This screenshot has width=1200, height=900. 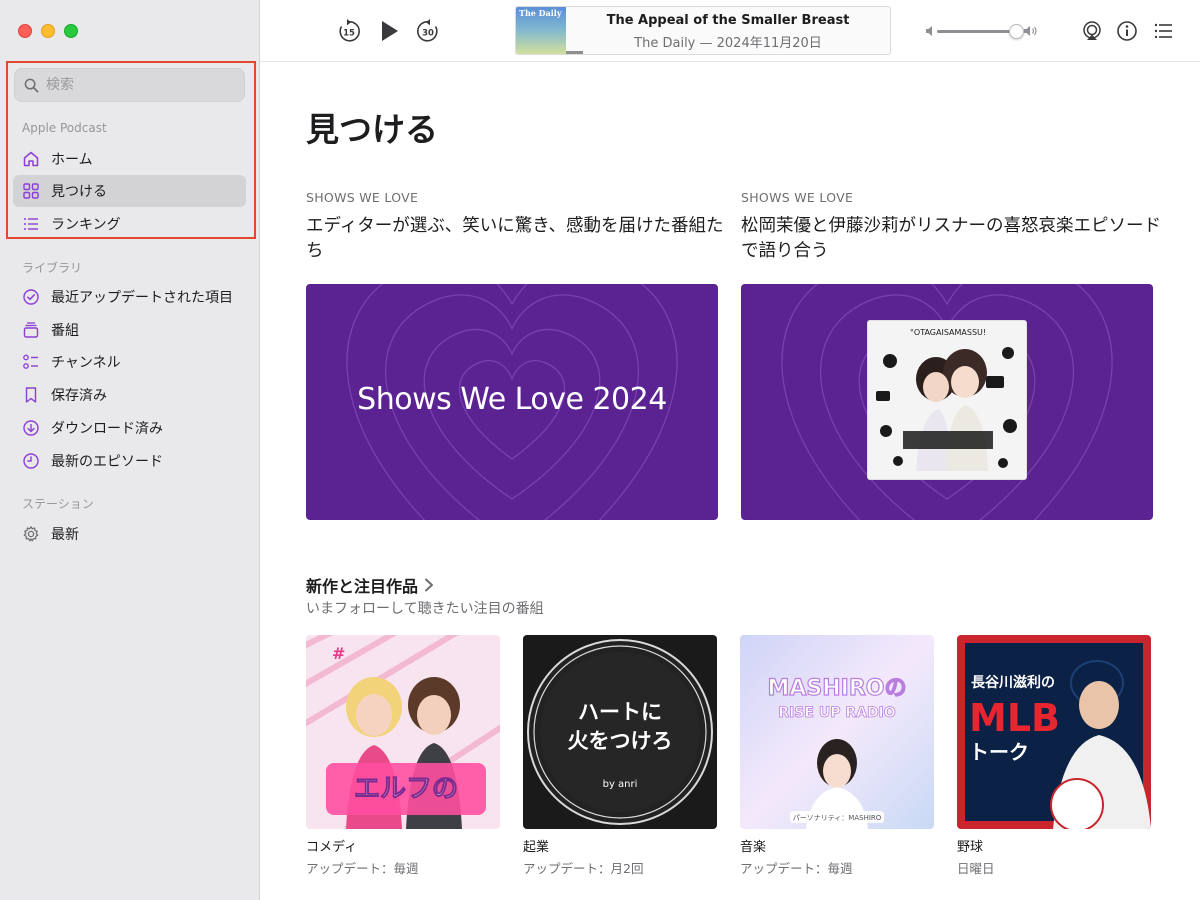 I want to click on svg-text: 長谷川滋利の, so click(x=1013, y=682).